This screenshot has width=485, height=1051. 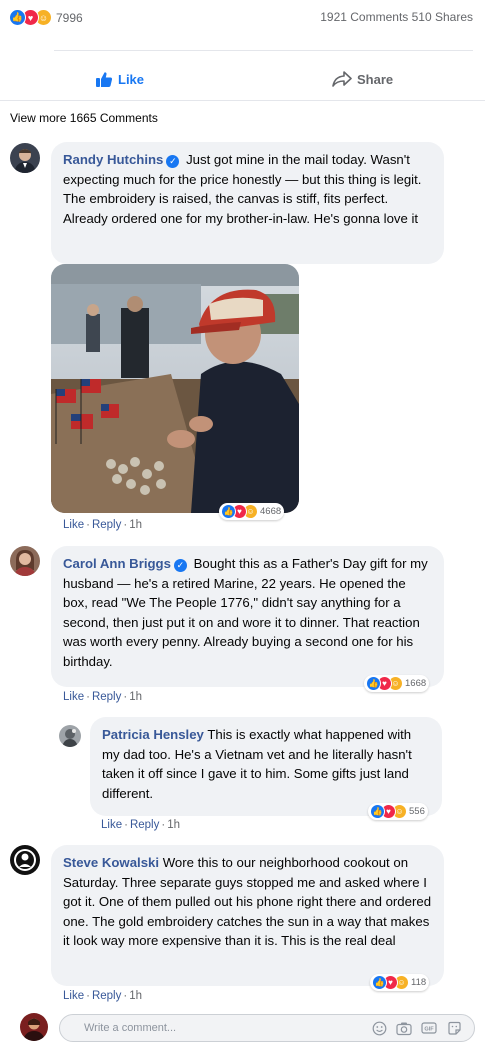 I want to click on comment-author: Patricia Hensley, so click(x=153, y=734).